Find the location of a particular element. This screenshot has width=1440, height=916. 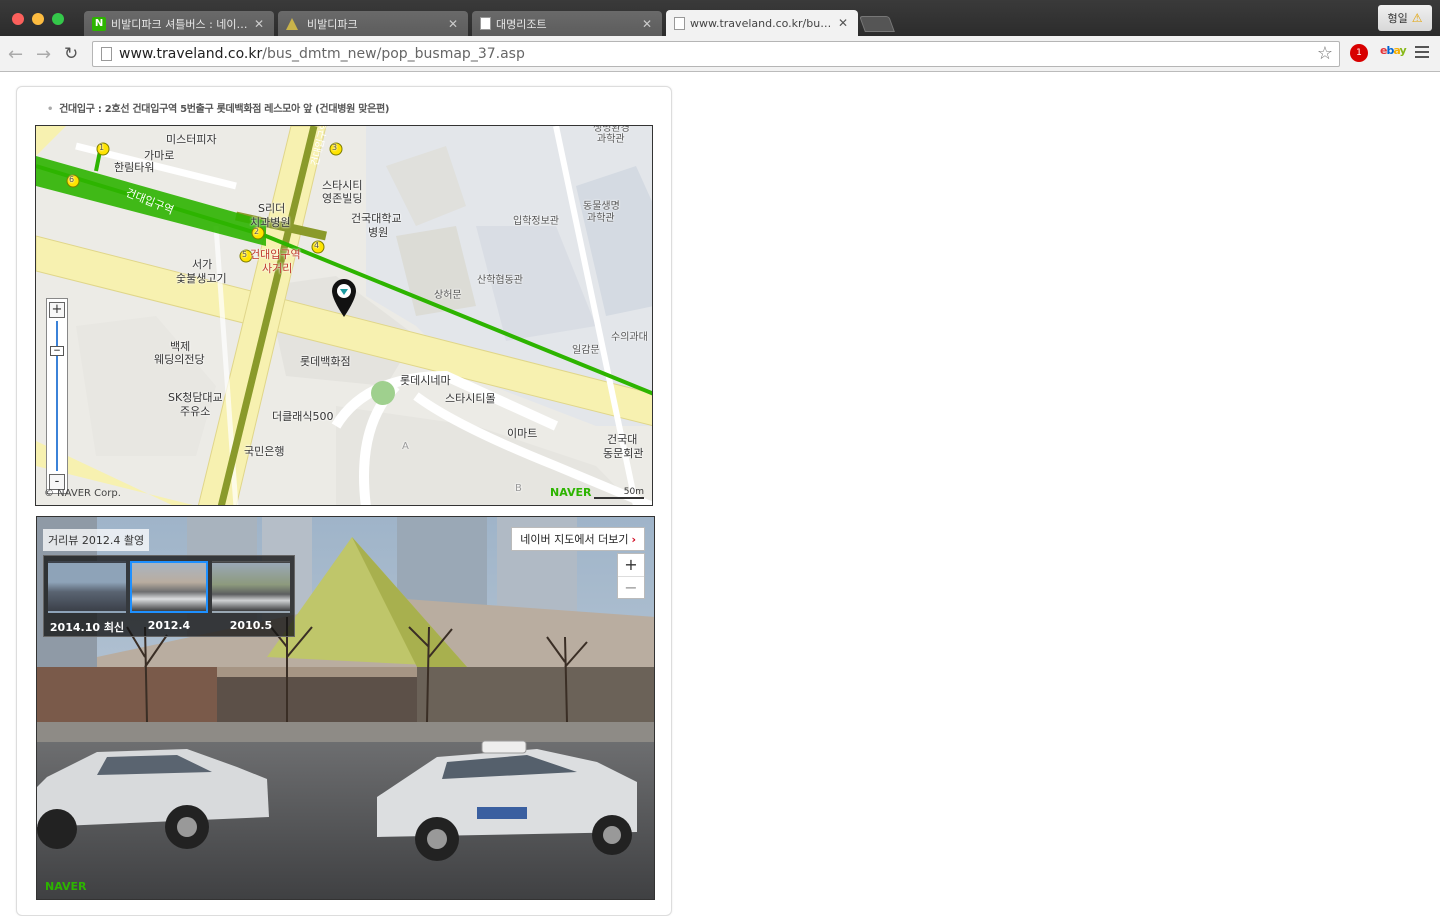

forward-button: → is located at coordinates (43, 54).